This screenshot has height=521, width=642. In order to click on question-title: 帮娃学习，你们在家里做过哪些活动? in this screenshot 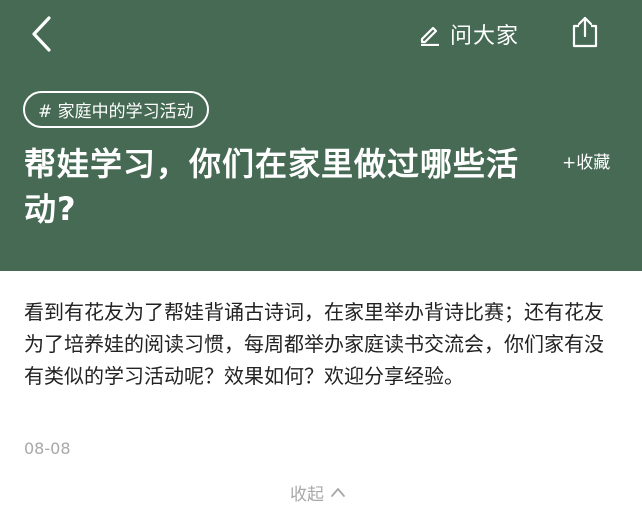, I will do `click(272, 186)`.